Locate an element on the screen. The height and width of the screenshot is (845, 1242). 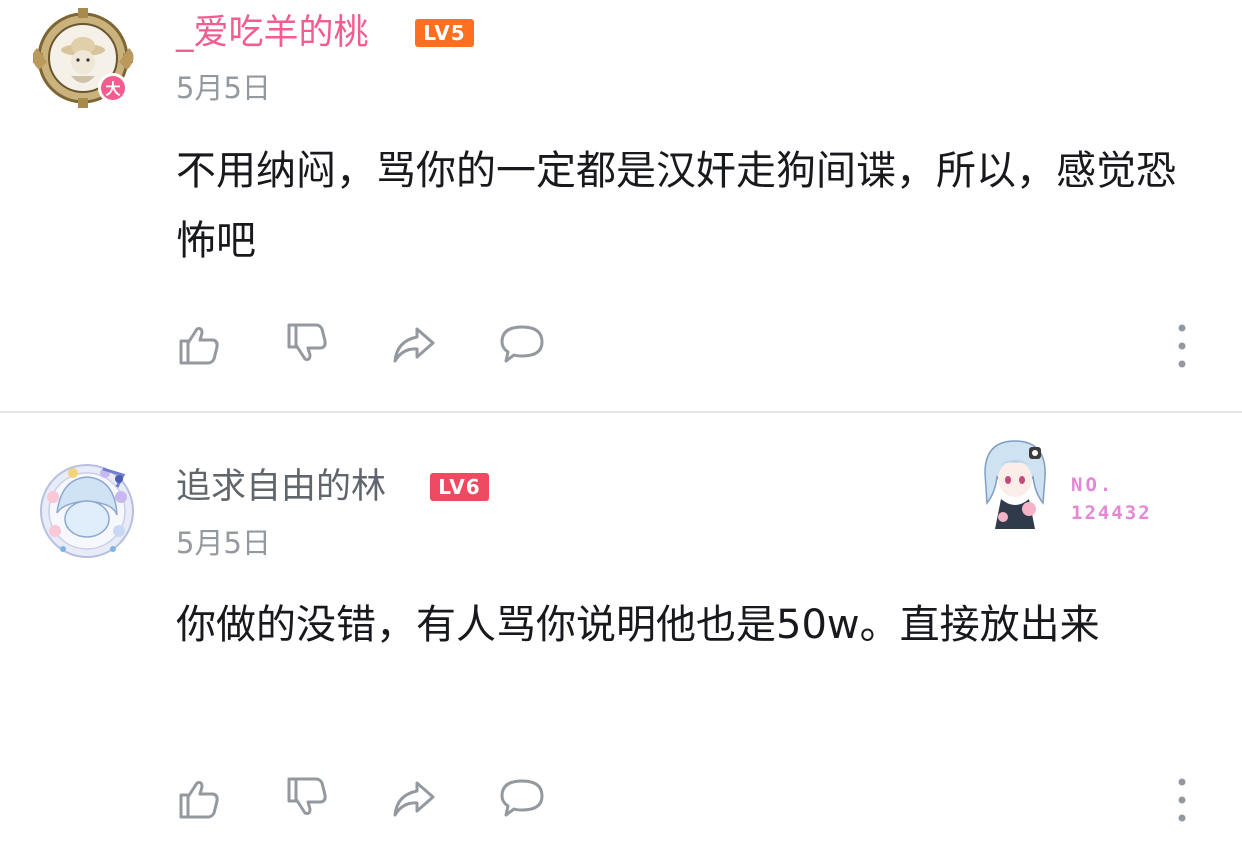
fan-badge: NO. 124432 is located at coordinates (1075, 483).